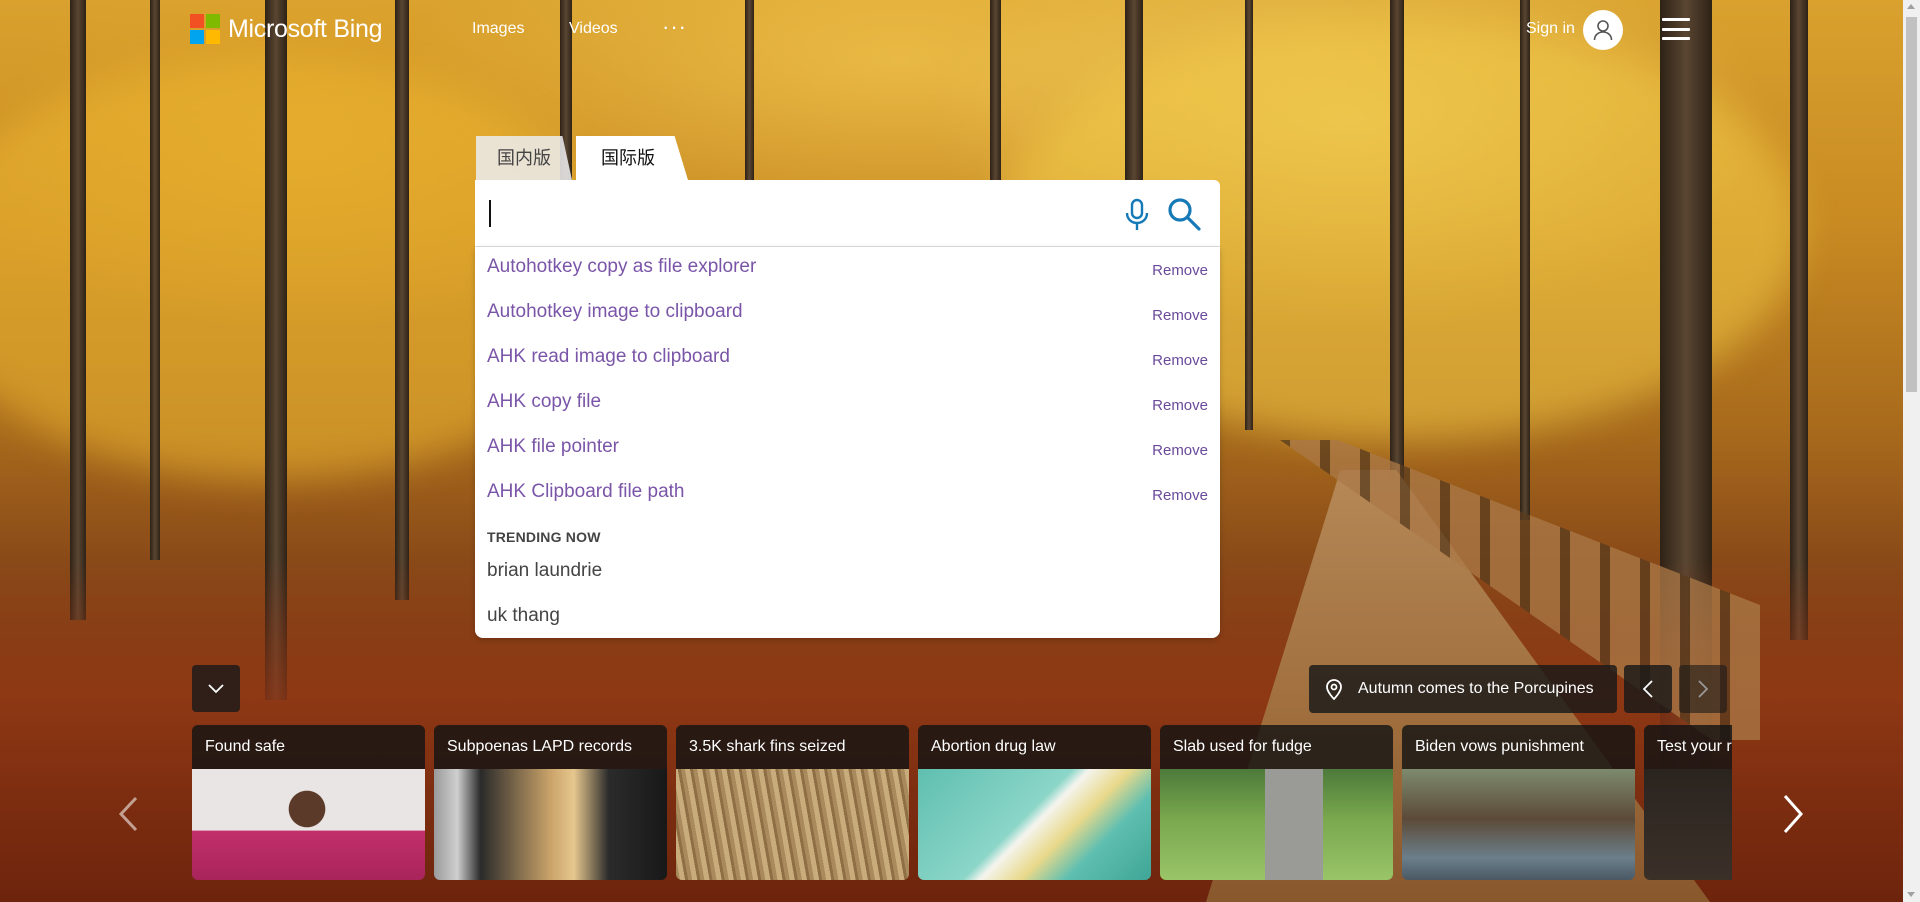 The width and height of the screenshot is (1920, 902). I want to click on image-info-button: Autumn comes to the Porcupines, so click(1463, 689).